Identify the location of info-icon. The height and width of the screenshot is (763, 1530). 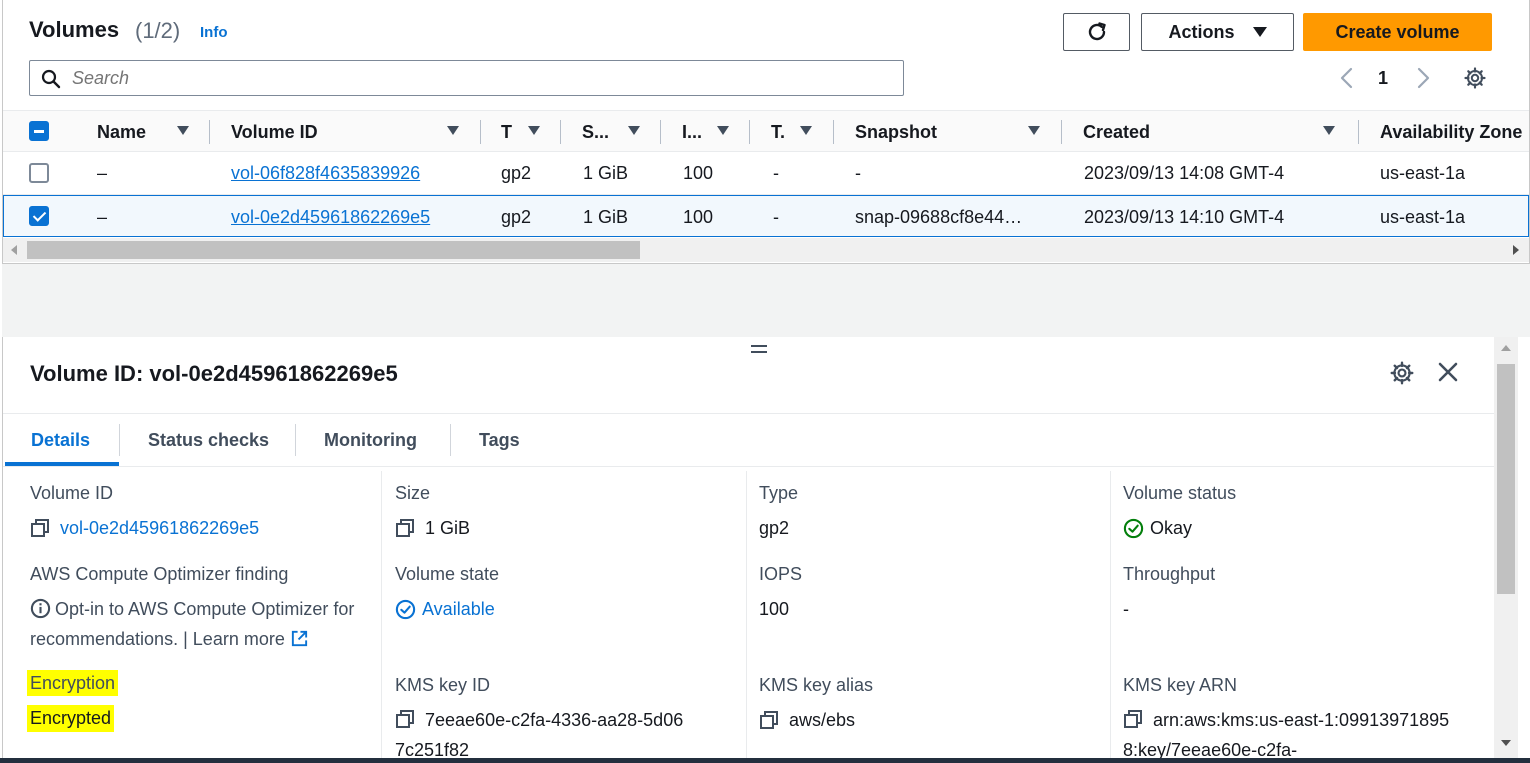
(40, 608).